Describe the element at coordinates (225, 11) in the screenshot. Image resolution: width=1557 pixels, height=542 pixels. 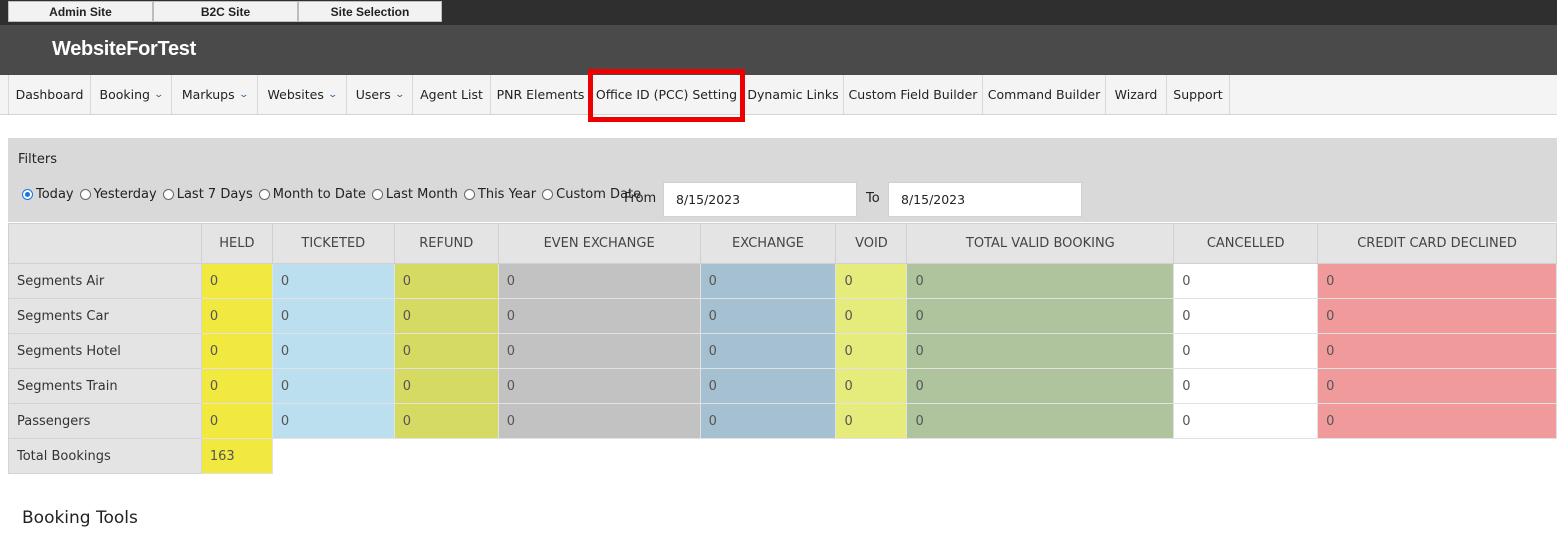
I see `b2c-site-button: B2C Site` at that location.